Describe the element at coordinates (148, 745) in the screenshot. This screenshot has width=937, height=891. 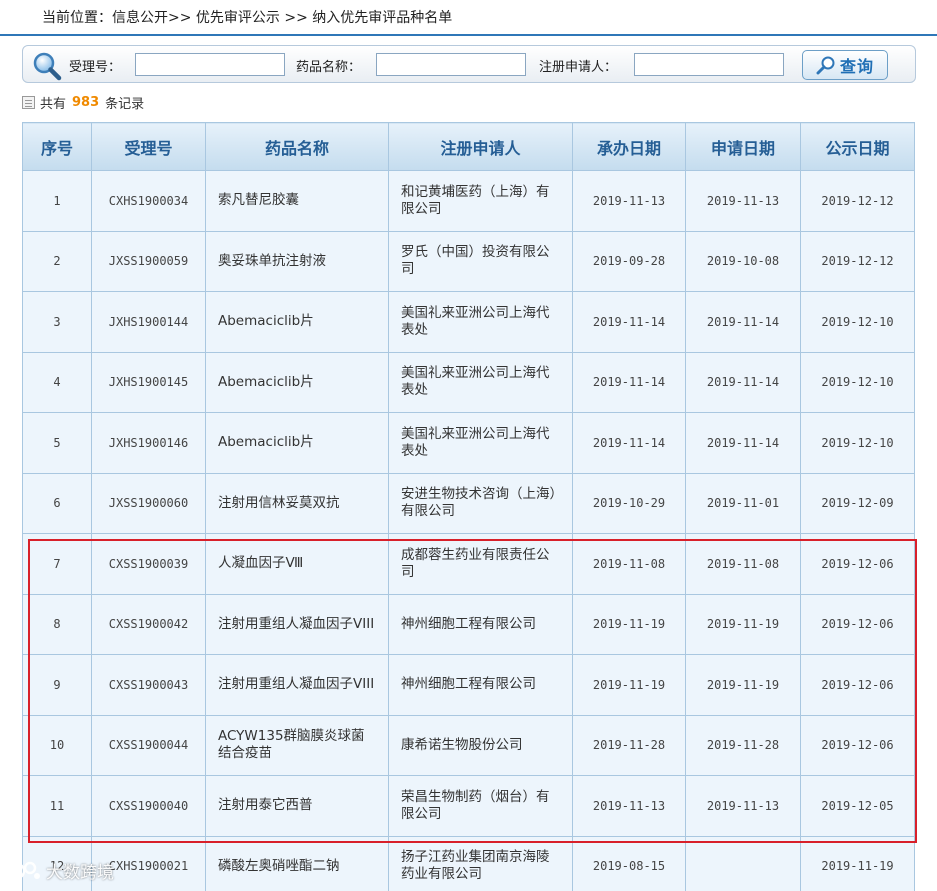
I see `accept-number: CXSS1900044` at that location.